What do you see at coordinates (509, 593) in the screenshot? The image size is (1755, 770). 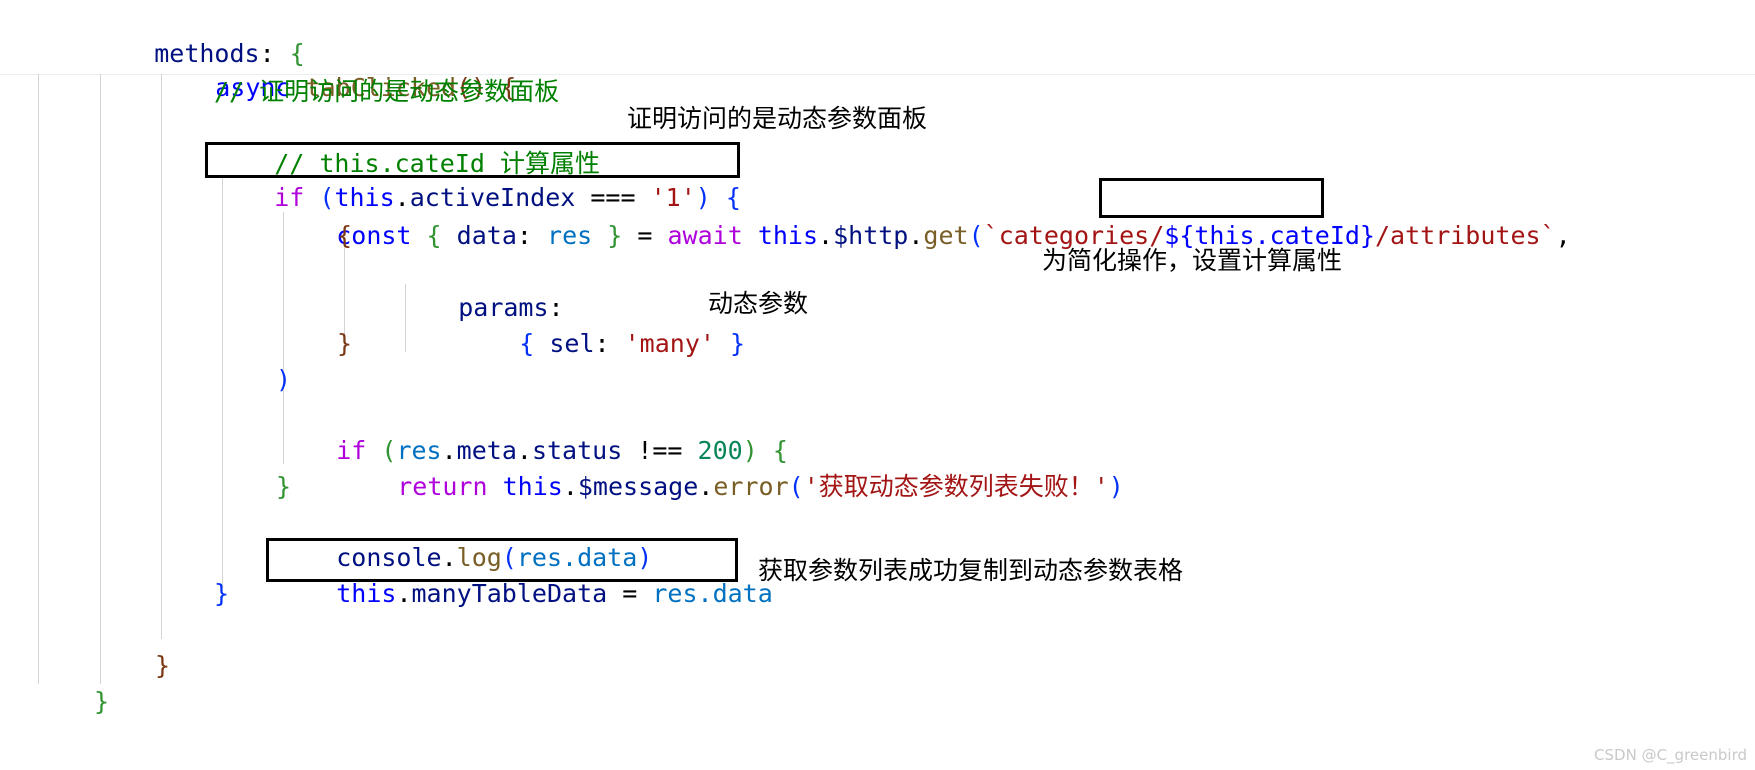 I see `token-manytabledata: manyTableData` at bounding box center [509, 593].